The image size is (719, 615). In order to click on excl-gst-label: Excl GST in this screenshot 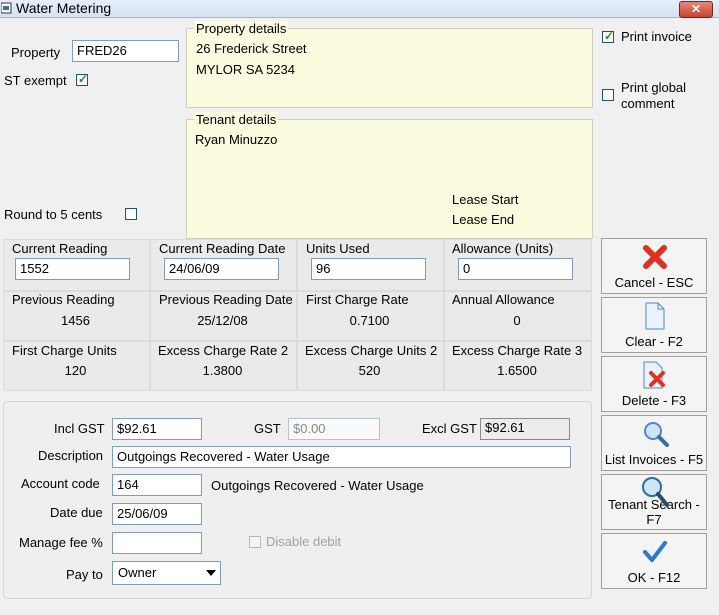, I will do `click(449, 428)`.